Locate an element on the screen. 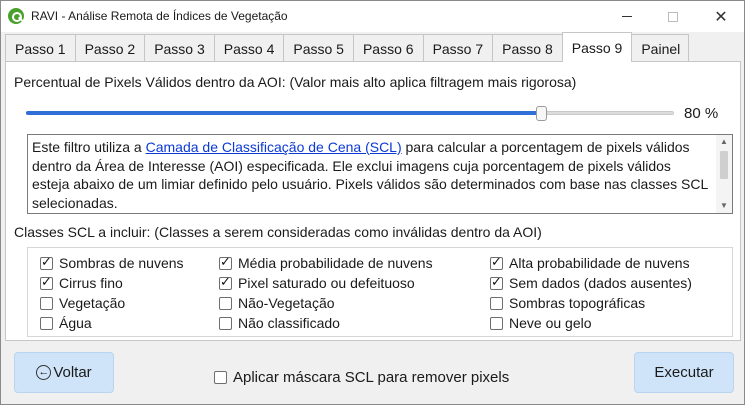  checkbox-alta-probabilidade-de-nuvens: Alta probabilidade de nuvens is located at coordinates (590, 263).